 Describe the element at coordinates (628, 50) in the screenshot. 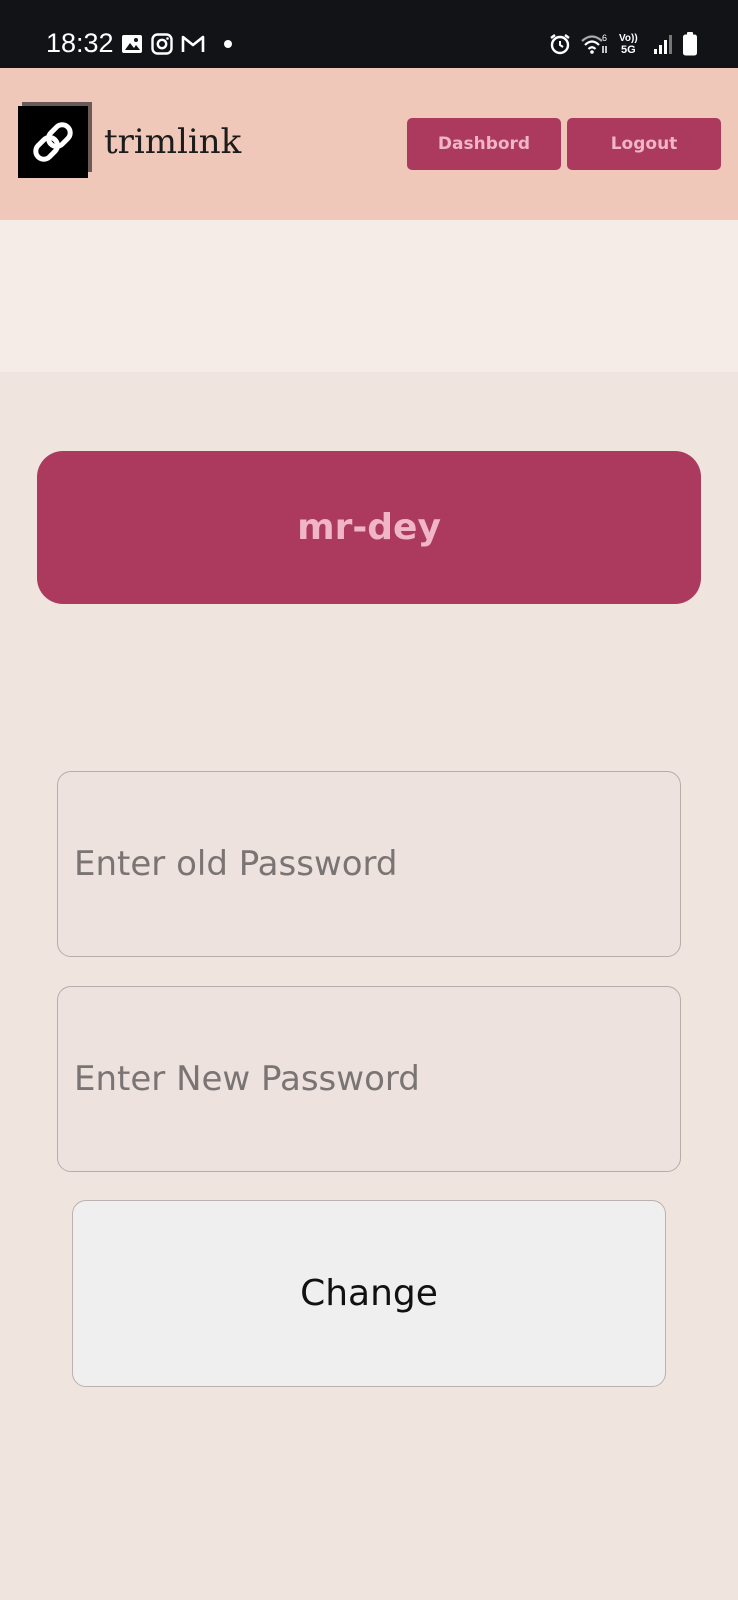

I see `svg-text: 5G` at that location.